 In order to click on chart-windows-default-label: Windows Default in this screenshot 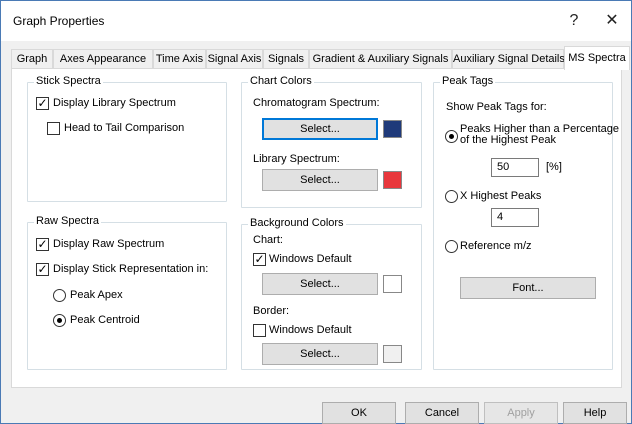, I will do `click(310, 259)`.